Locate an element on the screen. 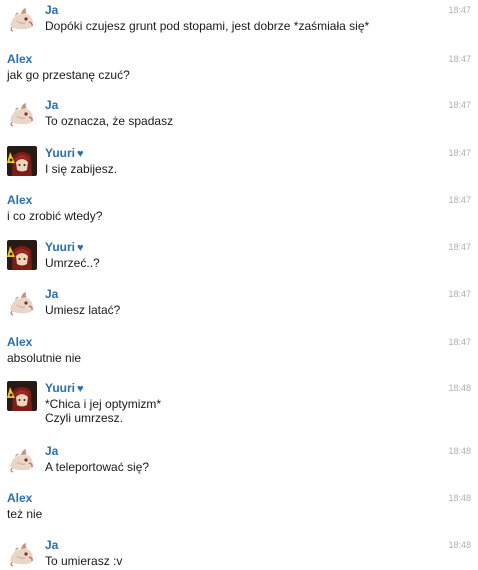 The height and width of the screenshot is (570, 478). message-text: jak go przestanę czuć? is located at coordinates (68, 75).